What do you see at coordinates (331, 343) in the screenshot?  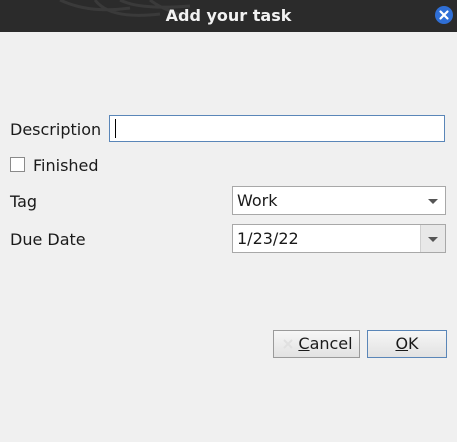 I see `cancel-label: ancel` at bounding box center [331, 343].